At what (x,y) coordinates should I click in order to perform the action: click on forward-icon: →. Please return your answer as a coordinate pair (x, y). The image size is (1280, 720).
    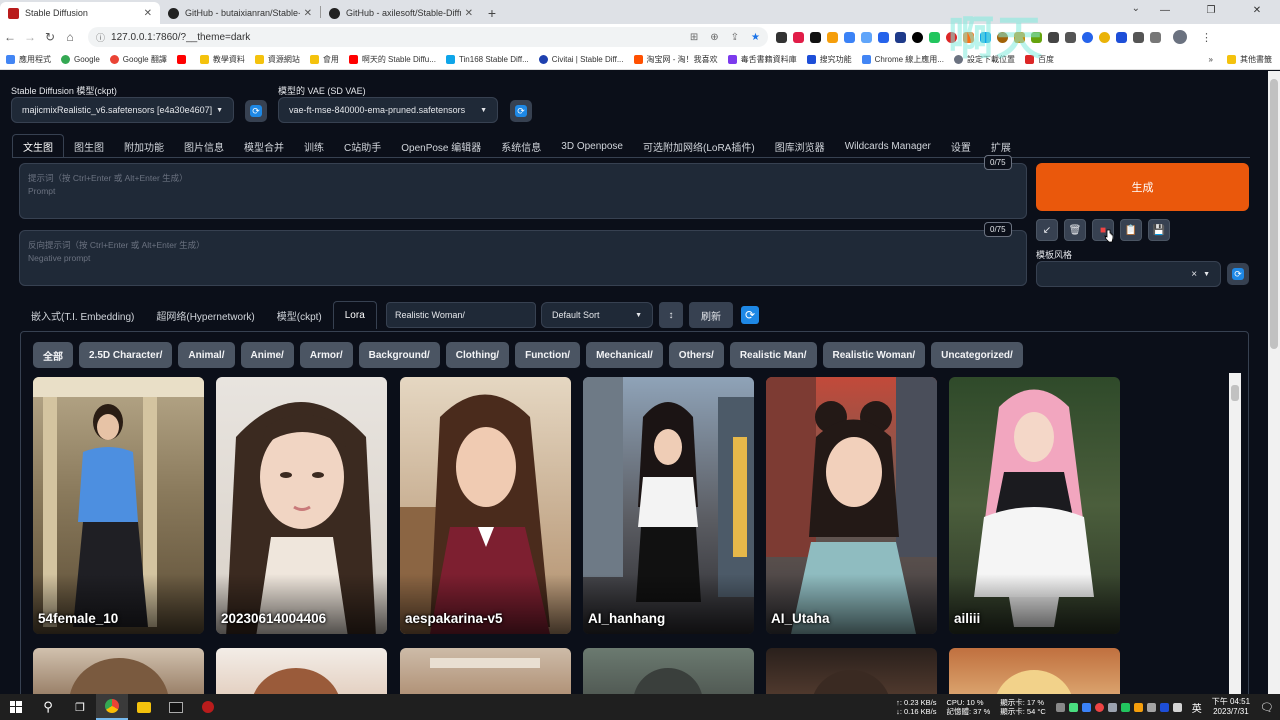
    Looking at the image, I should click on (30, 37).